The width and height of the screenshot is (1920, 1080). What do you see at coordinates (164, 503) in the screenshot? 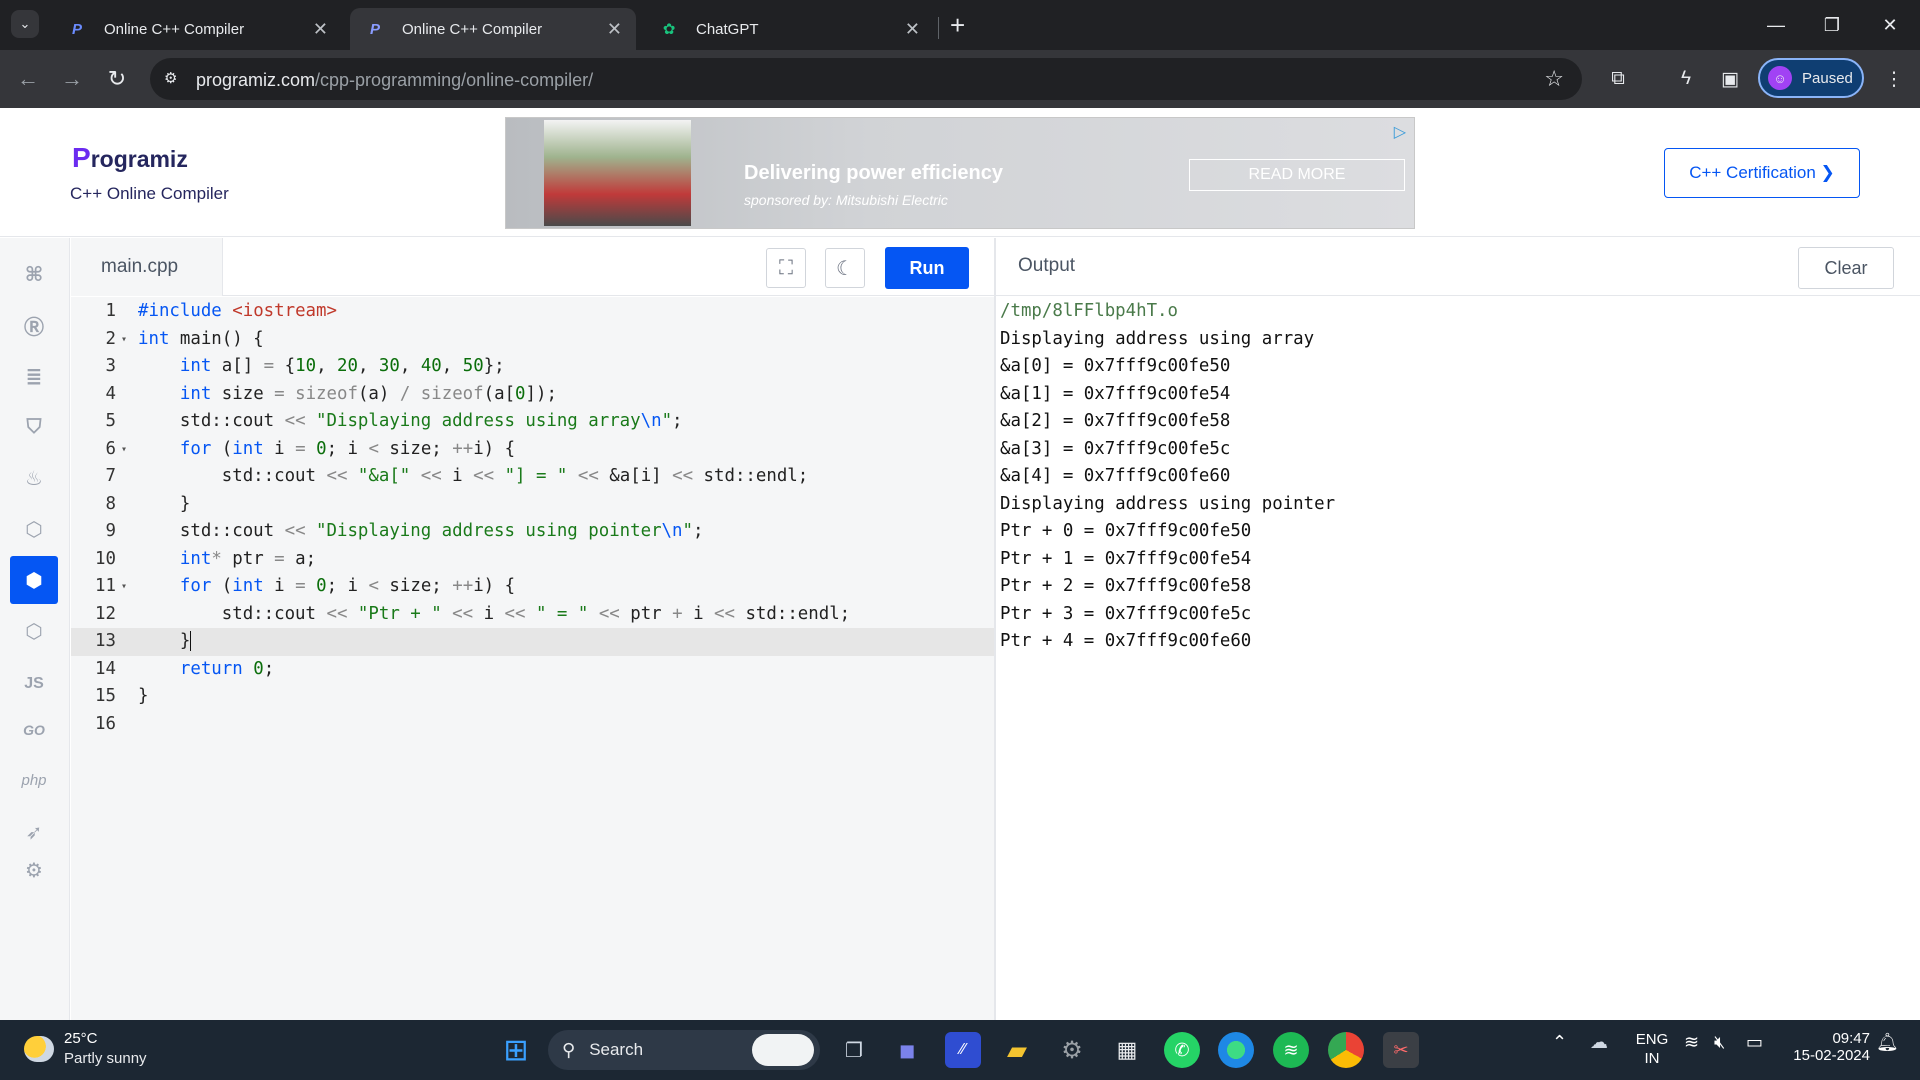
I see `code-text: }` at bounding box center [164, 503].